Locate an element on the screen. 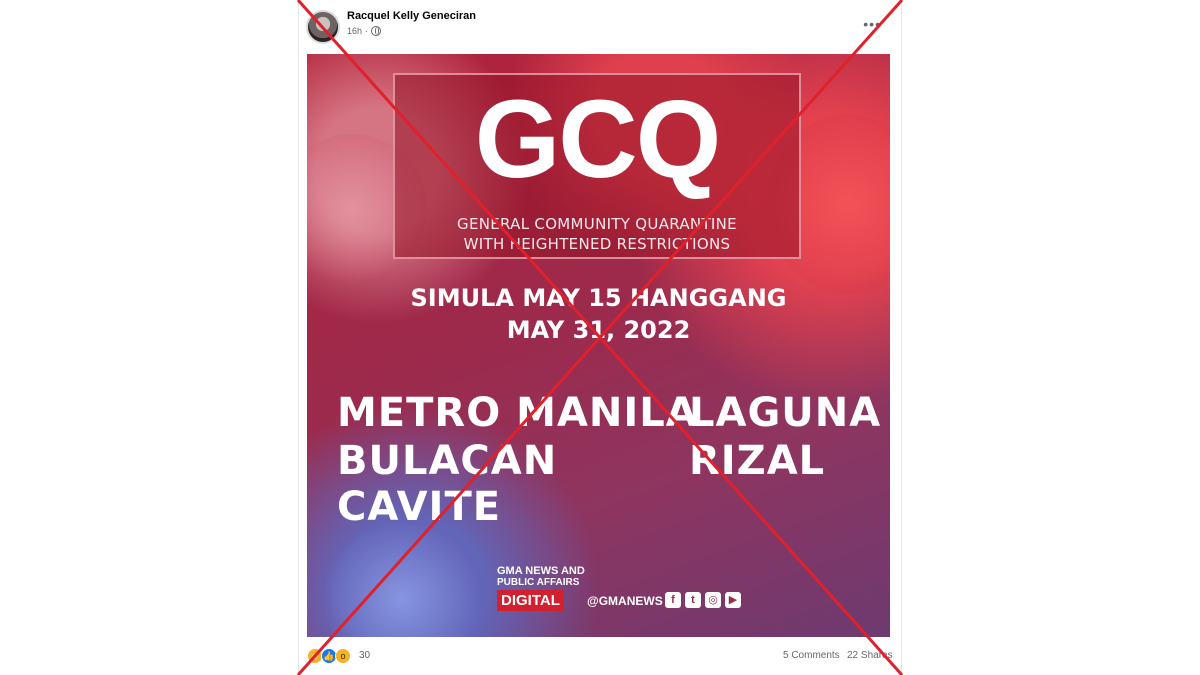  place-bulacan: BULACAN is located at coordinates (447, 461).